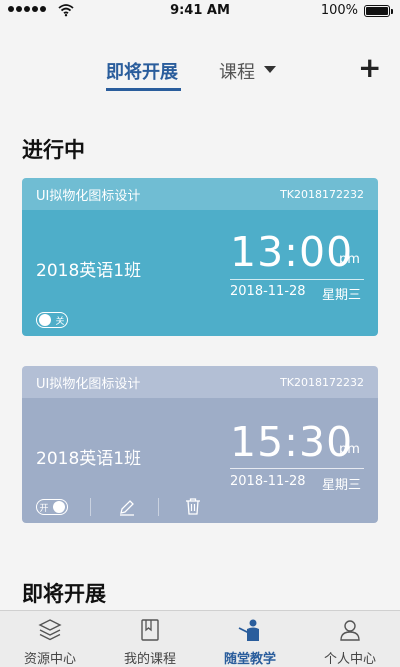 This screenshot has width=400, height=667. I want to click on status-toggle: 关, so click(52, 320).